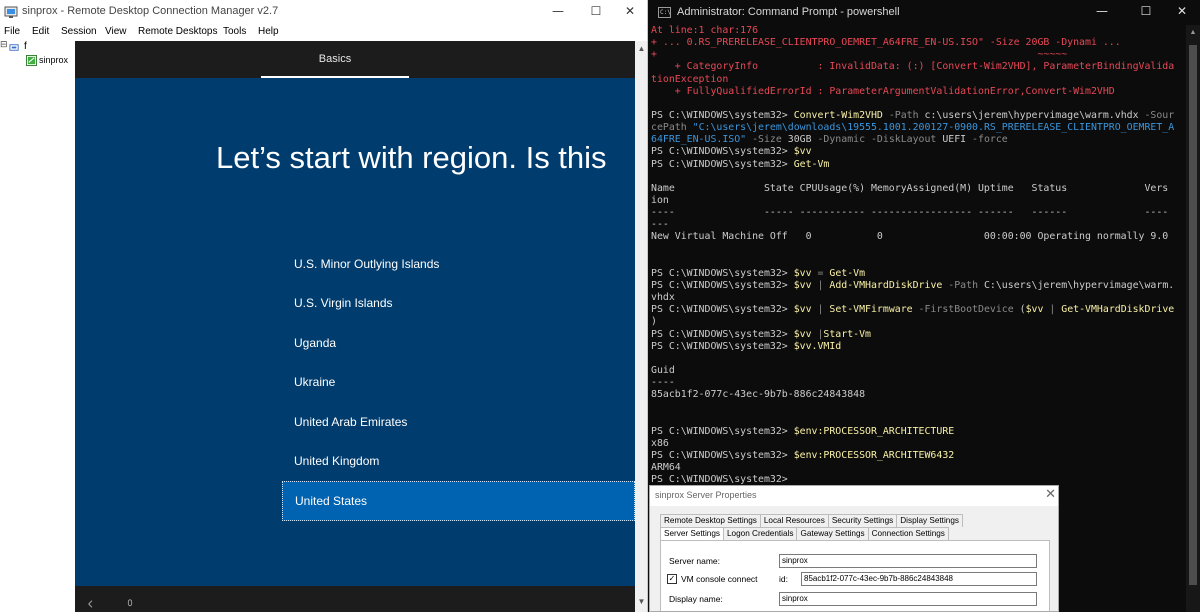 The height and width of the screenshot is (612, 1200). What do you see at coordinates (918, 201) in the screenshot?
I see `console-line: ion` at bounding box center [918, 201].